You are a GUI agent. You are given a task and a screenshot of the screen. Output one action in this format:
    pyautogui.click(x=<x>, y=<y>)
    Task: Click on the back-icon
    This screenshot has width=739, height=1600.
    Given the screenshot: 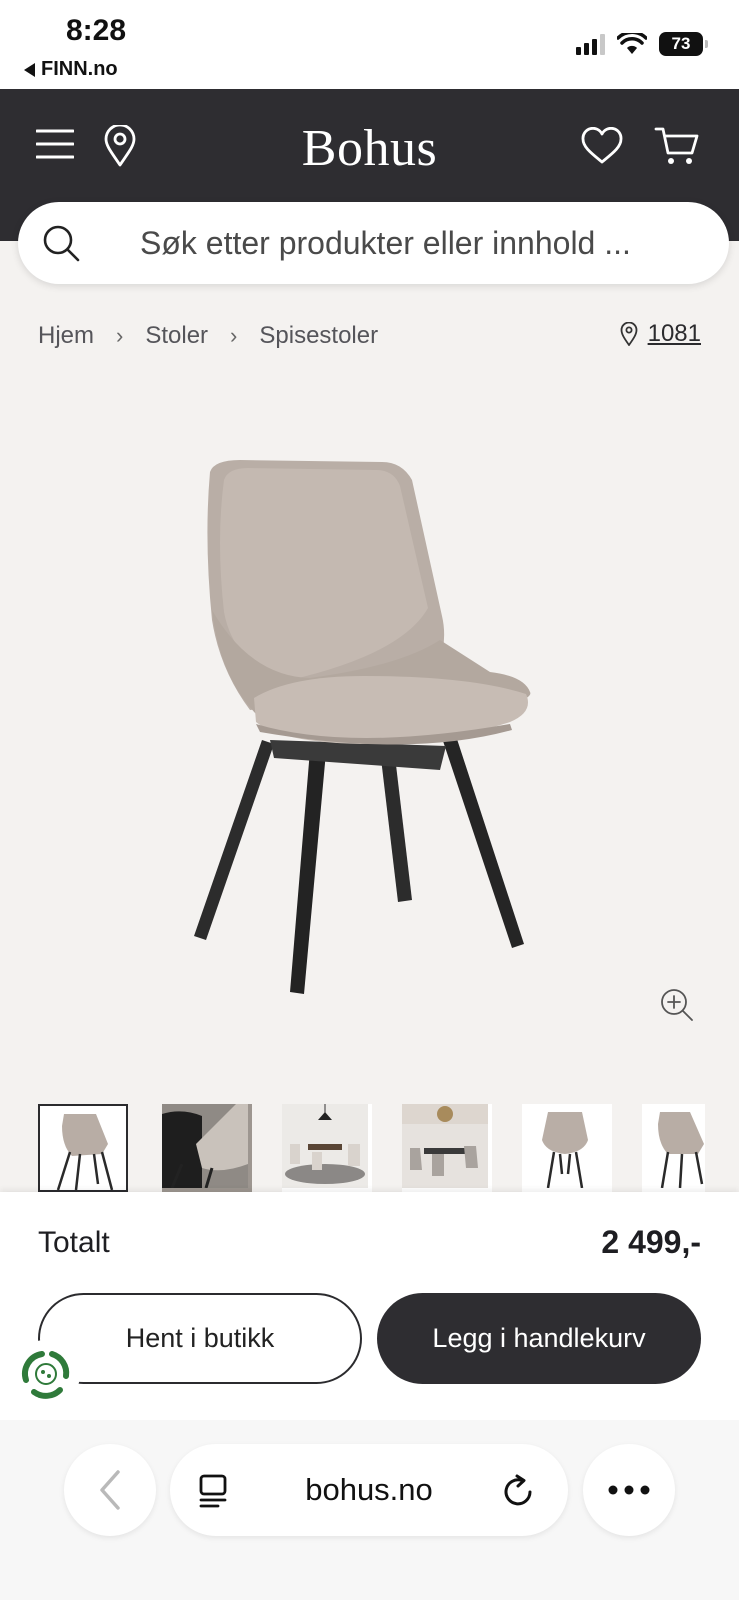 What is the action you would take?
    pyautogui.click(x=110, y=1490)
    